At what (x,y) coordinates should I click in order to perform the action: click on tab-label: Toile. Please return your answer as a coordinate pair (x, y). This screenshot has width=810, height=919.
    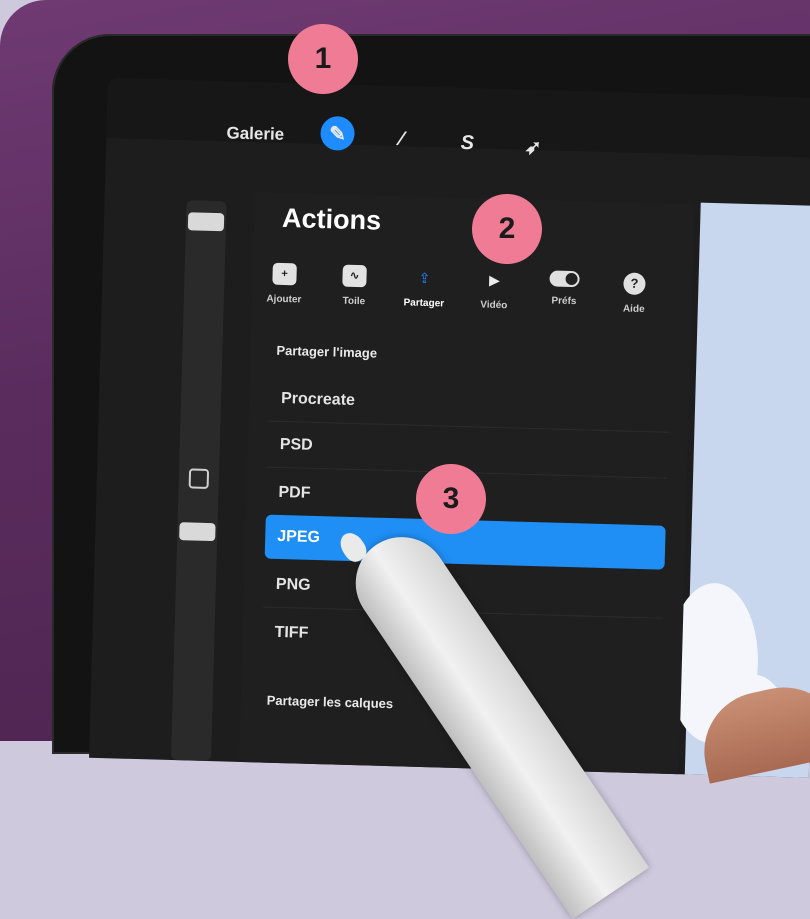
    Looking at the image, I should click on (354, 301).